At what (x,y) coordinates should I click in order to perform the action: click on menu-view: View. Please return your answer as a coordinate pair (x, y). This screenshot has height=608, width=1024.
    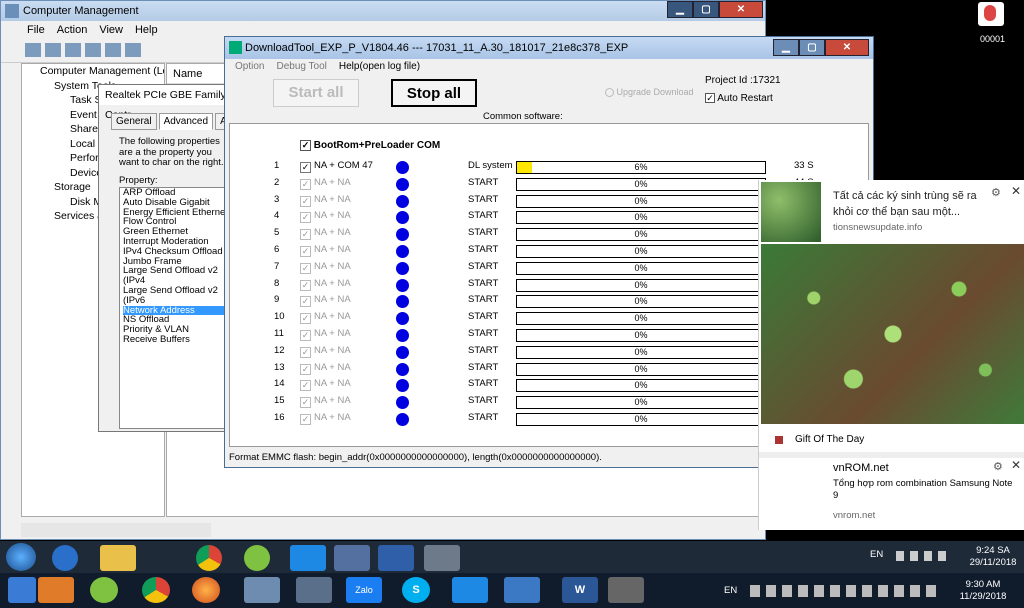
    Looking at the image, I should click on (111, 30).